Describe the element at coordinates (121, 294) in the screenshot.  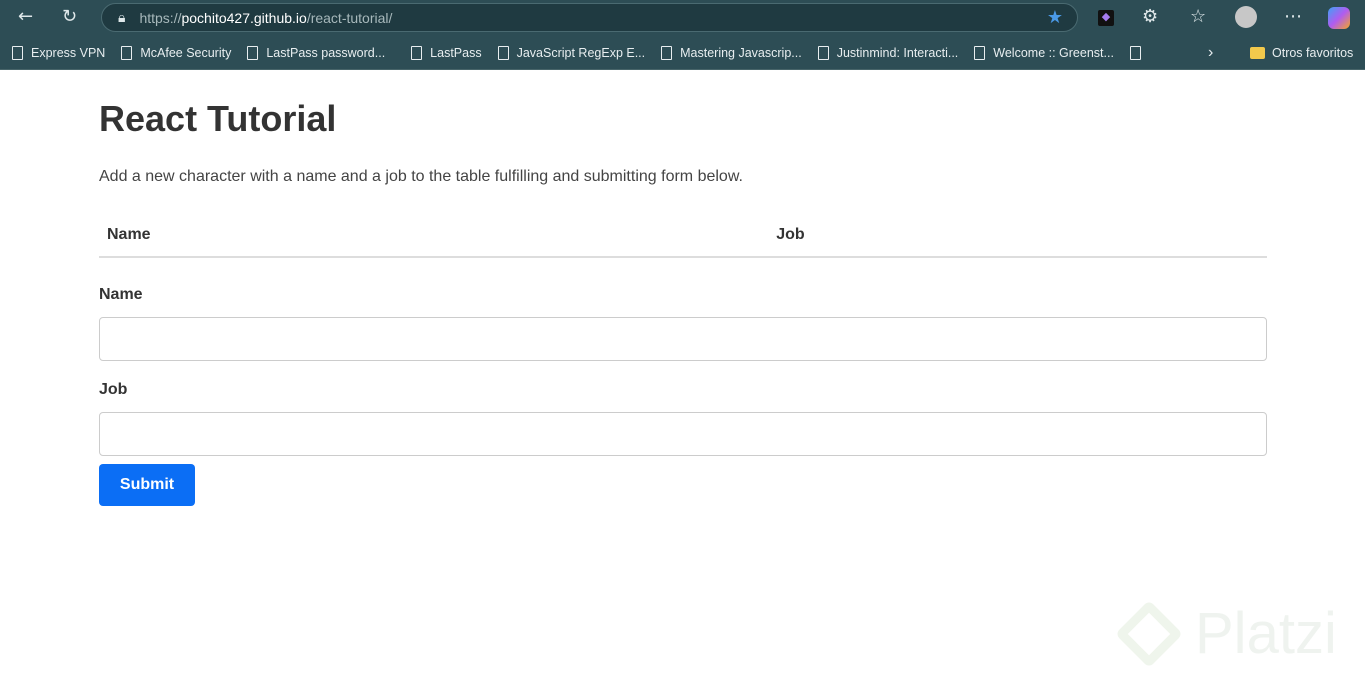
I see `name-label: Name` at that location.